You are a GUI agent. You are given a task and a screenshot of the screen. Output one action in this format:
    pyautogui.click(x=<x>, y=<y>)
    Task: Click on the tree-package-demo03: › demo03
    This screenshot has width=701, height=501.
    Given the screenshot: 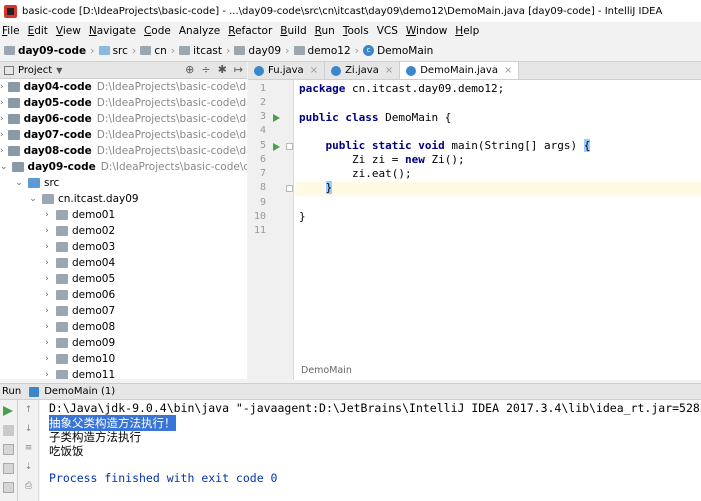 What is the action you would take?
    pyautogui.click(x=123, y=247)
    